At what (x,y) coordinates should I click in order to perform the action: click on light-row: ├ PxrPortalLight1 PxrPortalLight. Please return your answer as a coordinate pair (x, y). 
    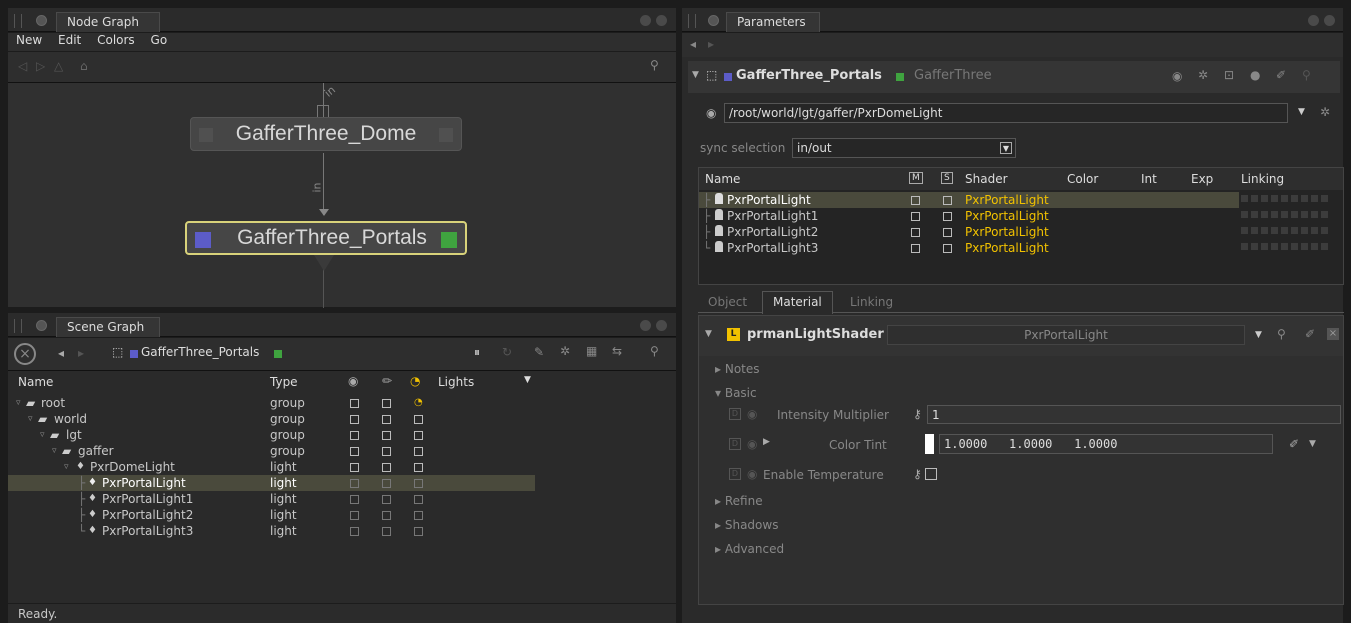
    Looking at the image, I should click on (969, 216).